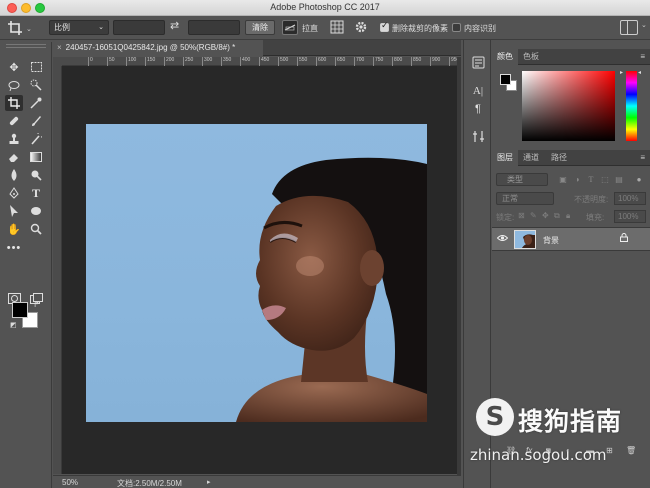  Describe the element at coordinates (568, 216) in the screenshot. I see `lock-all-icon: 🔒︎` at that location.